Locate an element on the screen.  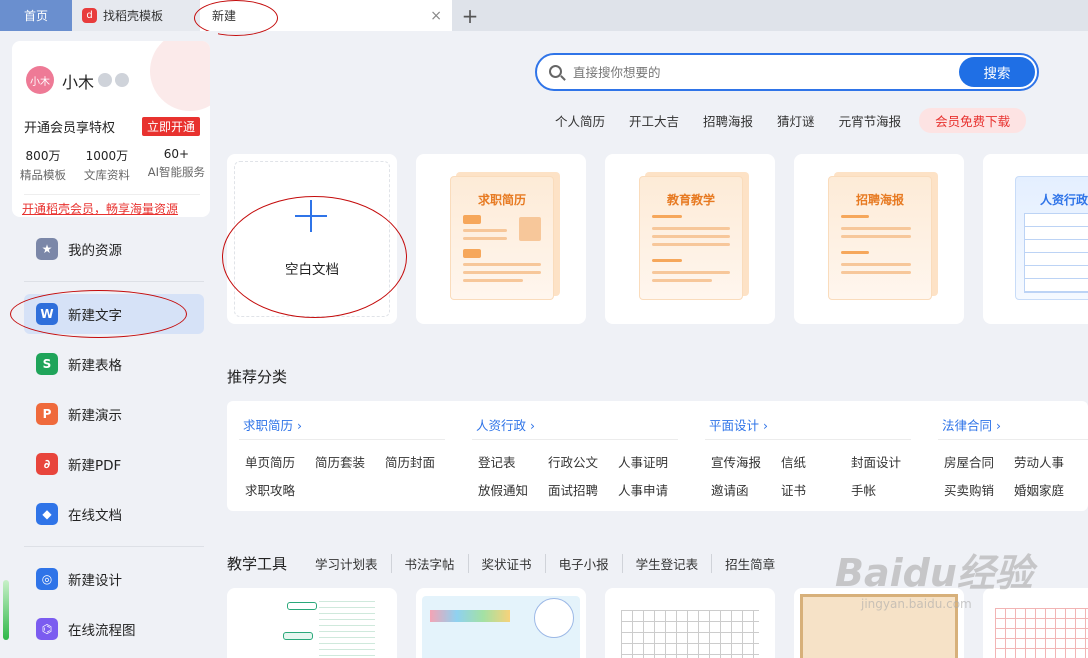
stat-num: 1000万 is located at coordinates (107, 156).